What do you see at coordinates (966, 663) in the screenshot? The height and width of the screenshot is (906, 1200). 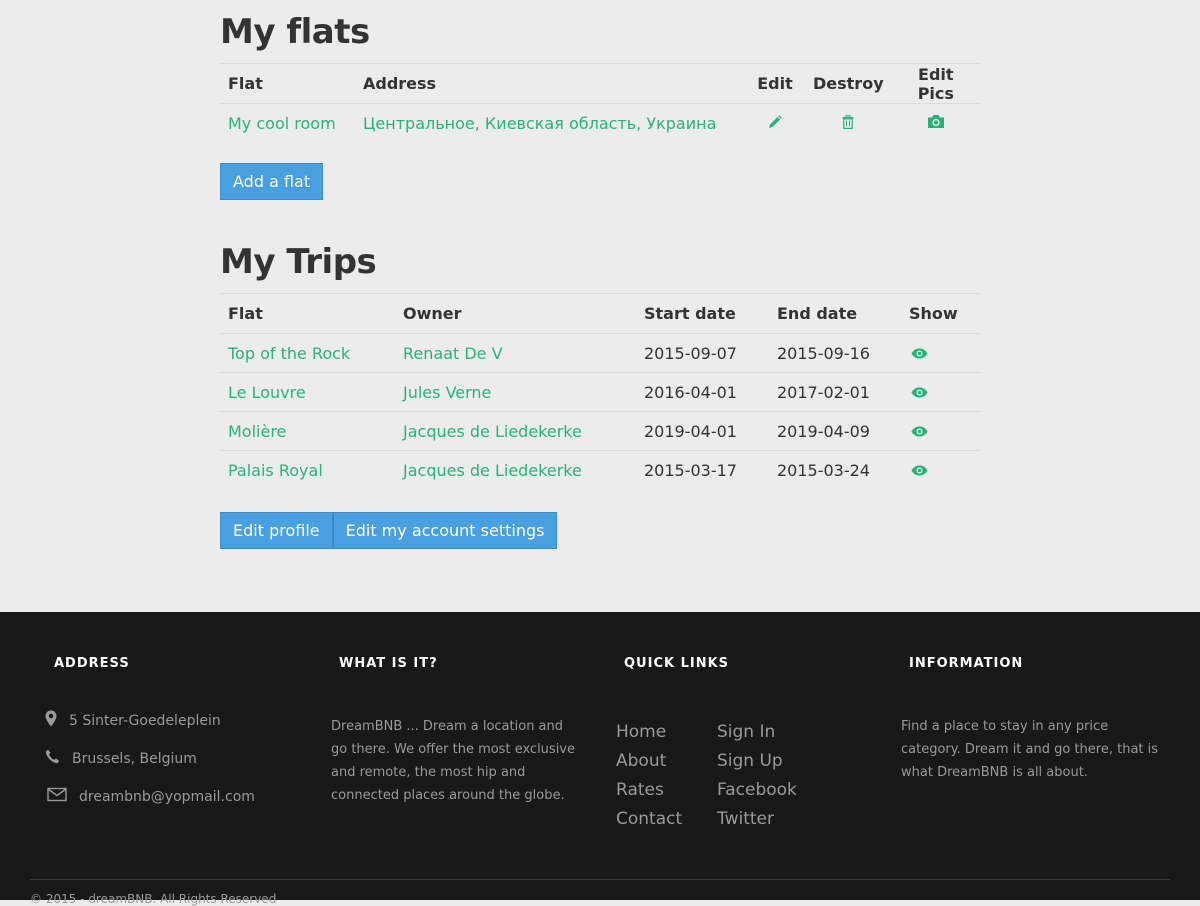 I see `footer-information-heading: INFORMATION` at bounding box center [966, 663].